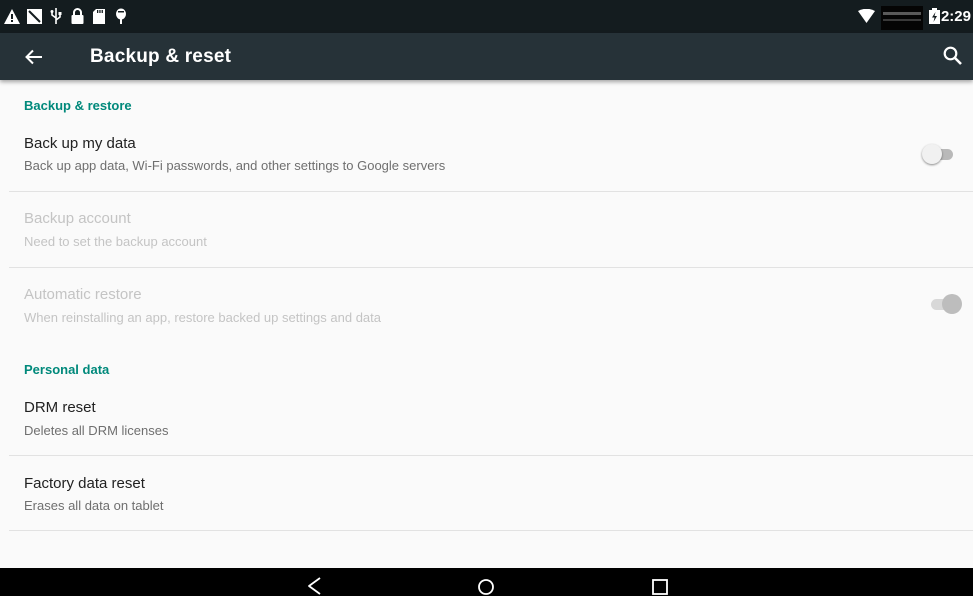 The height and width of the screenshot is (596, 973). What do you see at coordinates (77, 218) in the screenshot?
I see `item-title: Backup account` at bounding box center [77, 218].